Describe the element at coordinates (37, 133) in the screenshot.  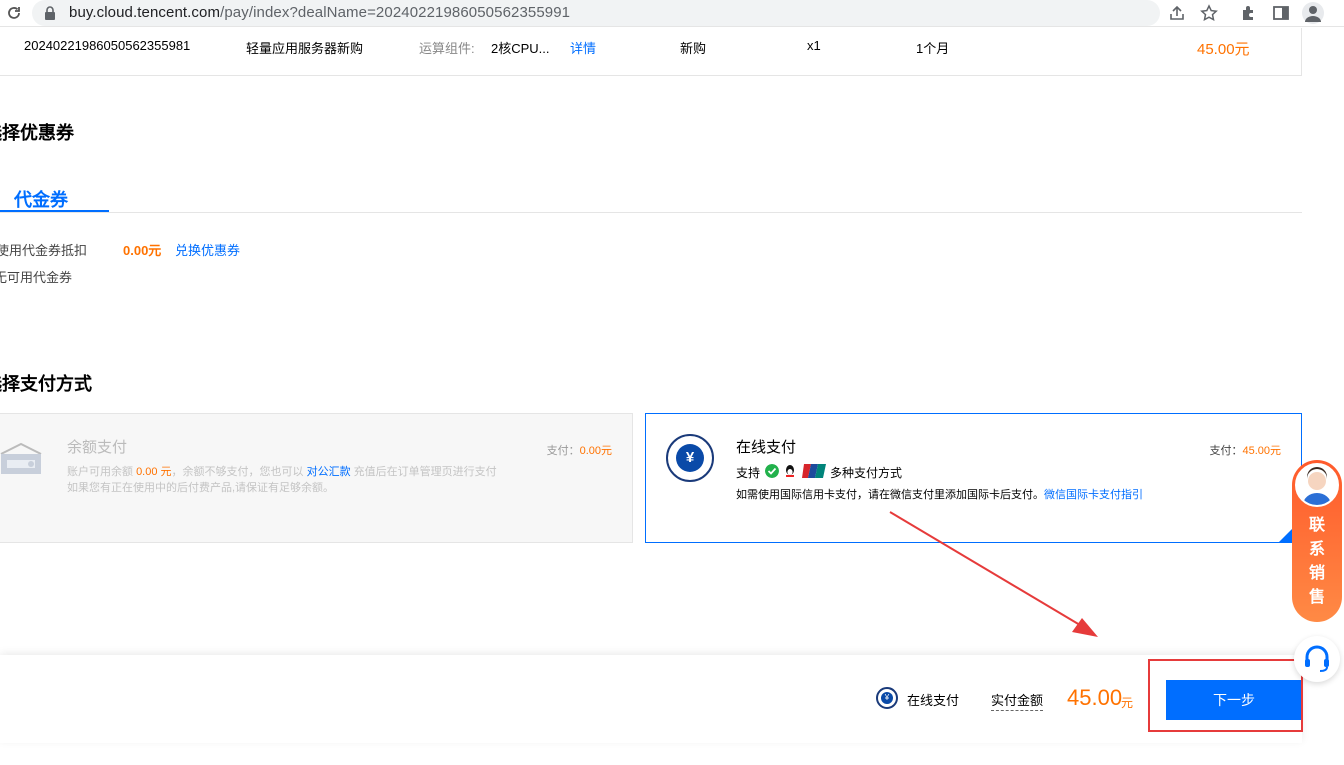
I see `coupon-section-title: 选择优惠券` at that location.